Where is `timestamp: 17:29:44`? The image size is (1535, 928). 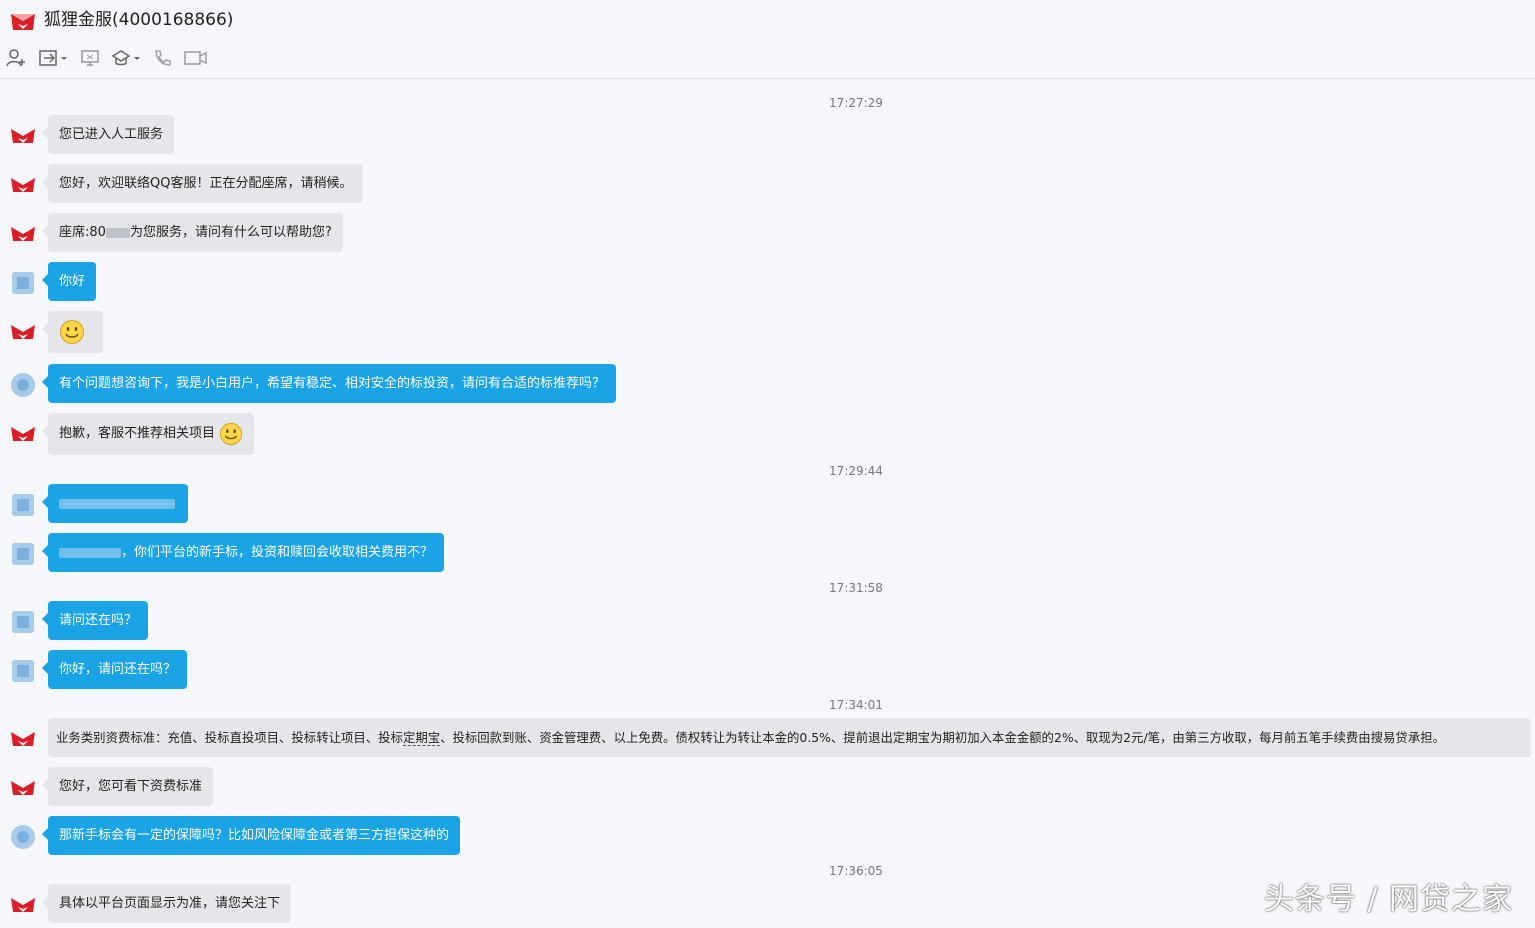
timestamp: 17:29:44 is located at coordinates (856, 471).